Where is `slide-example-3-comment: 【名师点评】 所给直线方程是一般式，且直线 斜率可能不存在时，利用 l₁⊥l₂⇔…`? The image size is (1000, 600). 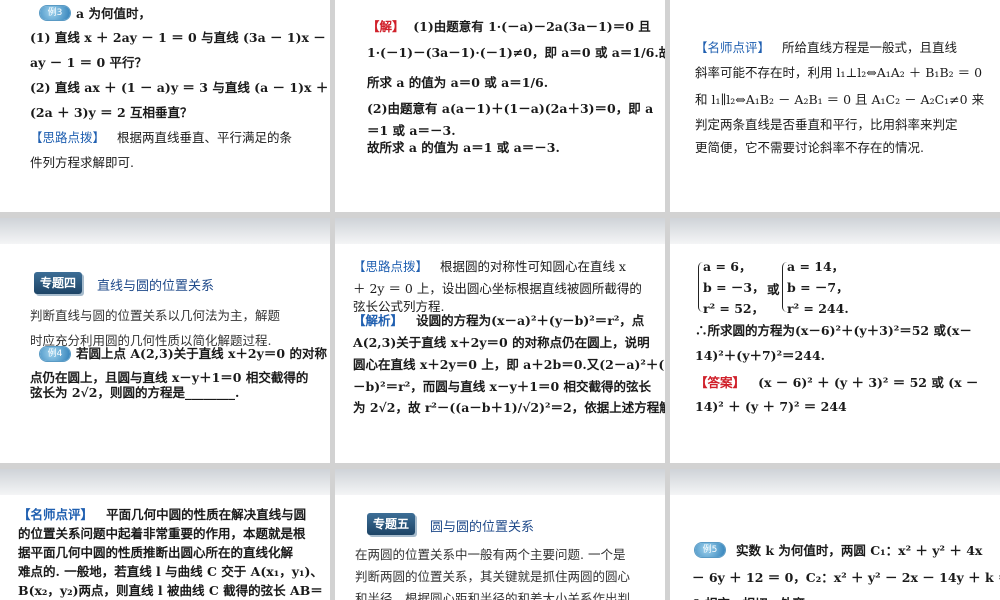
slide-example-3-comment: 【名师点评】 所给直线方程是一般式，且直线 斜率可能不存在时，利用 l₁⊥l₂⇔… is located at coordinates (835, 106).